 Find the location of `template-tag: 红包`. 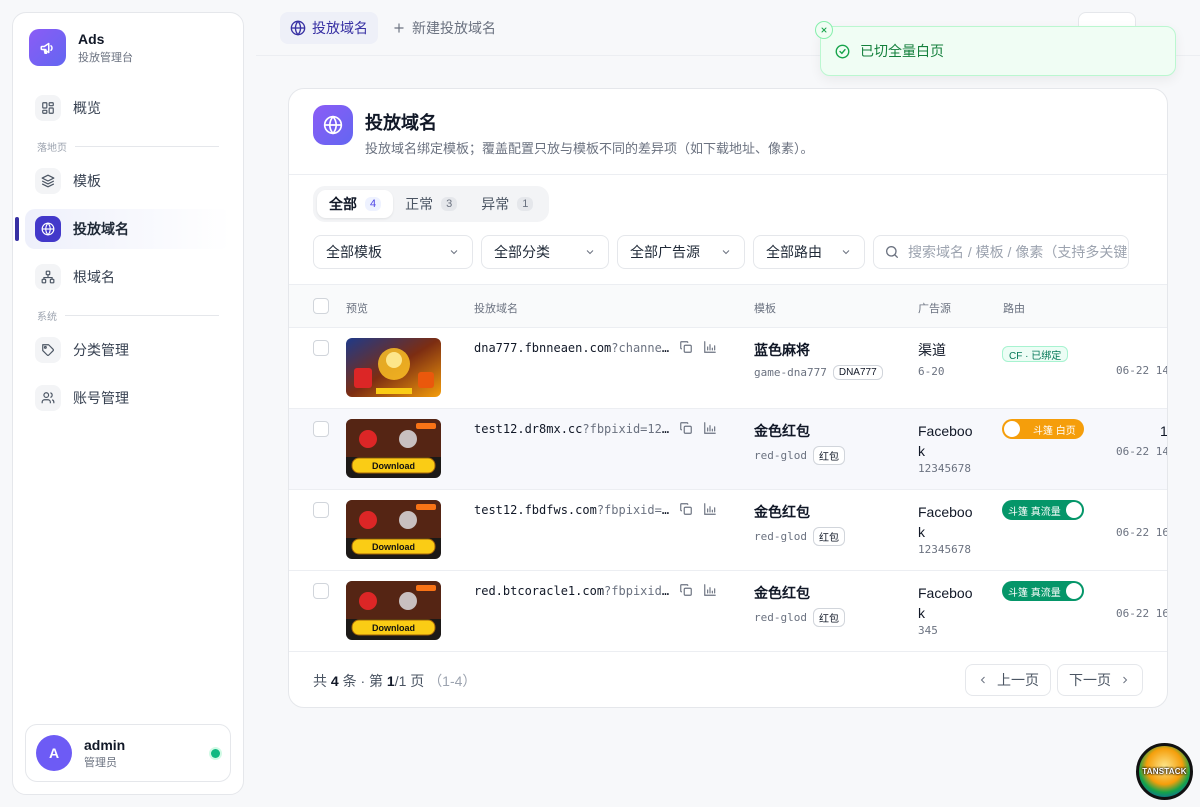

template-tag: 红包 is located at coordinates (828, 536).